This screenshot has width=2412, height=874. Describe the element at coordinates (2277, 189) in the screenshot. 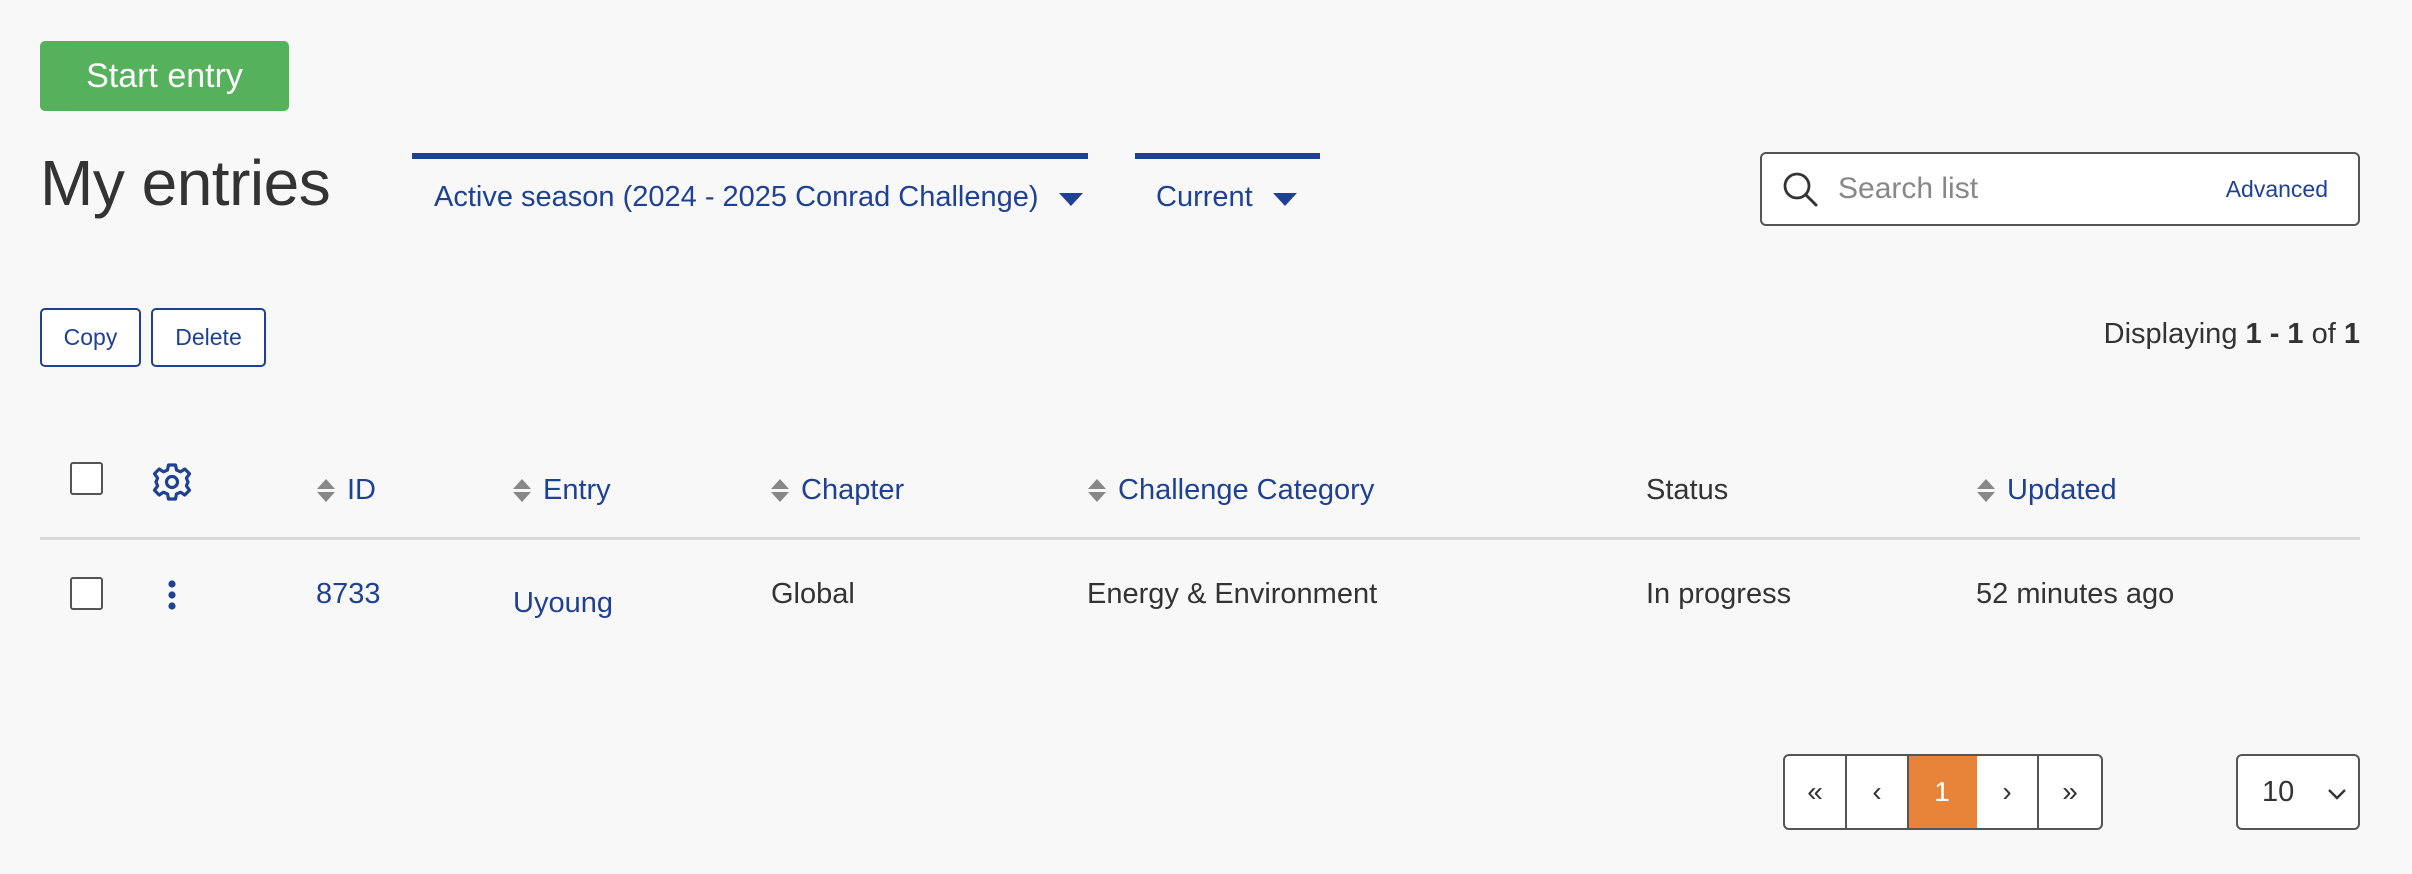

I see `advanced-search-link: Advanced` at that location.